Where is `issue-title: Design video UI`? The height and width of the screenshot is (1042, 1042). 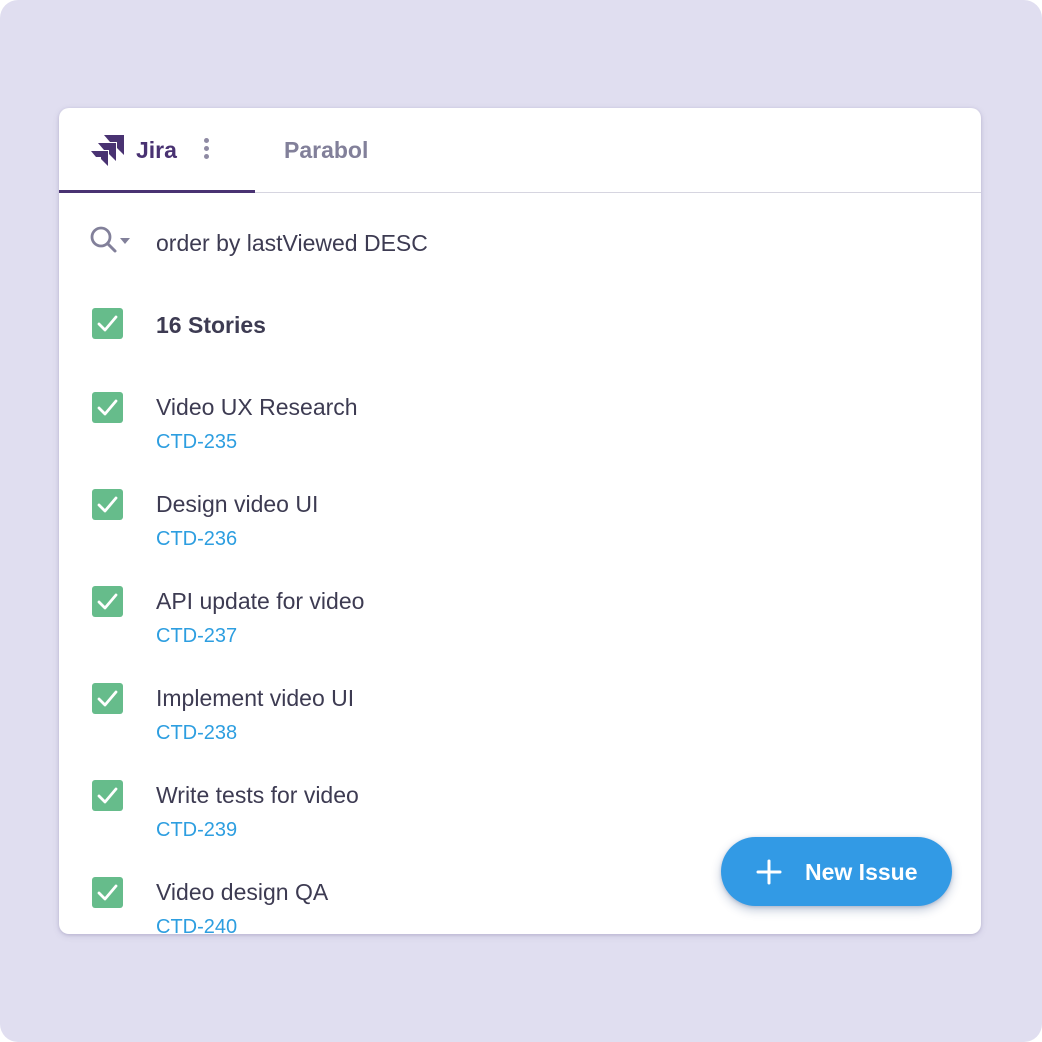
issue-title: Design video UI is located at coordinates (237, 504).